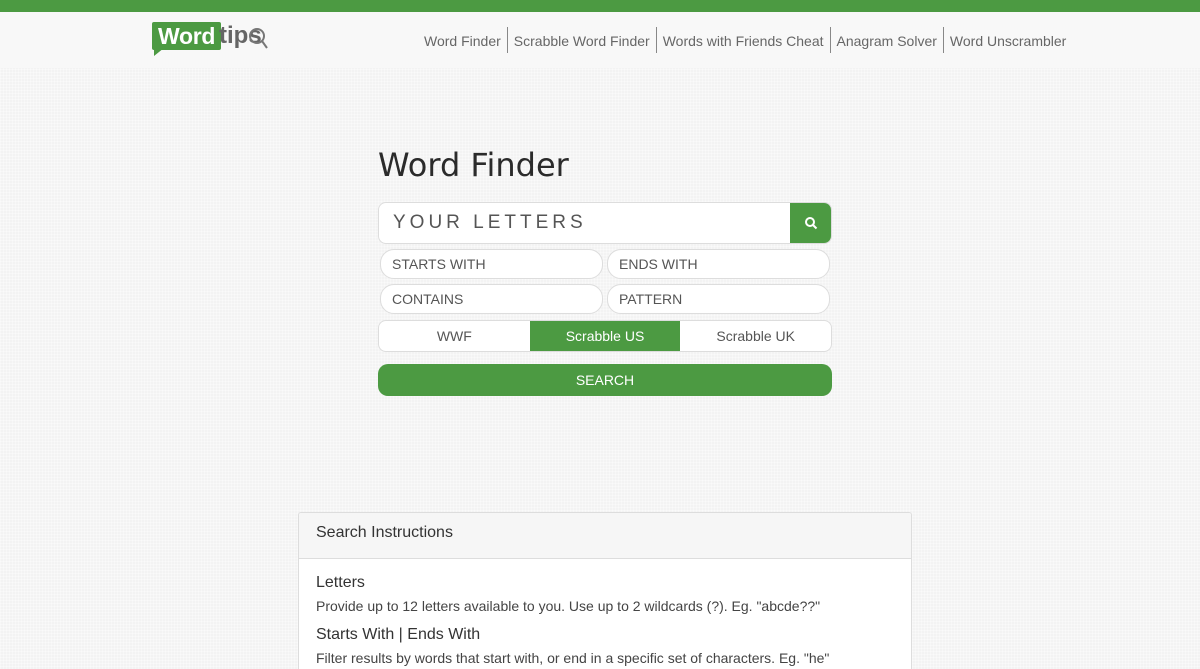 Image resolution: width=1200 pixels, height=669 pixels. Describe the element at coordinates (585, 223) in the screenshot. I see `letters-input` at that location.